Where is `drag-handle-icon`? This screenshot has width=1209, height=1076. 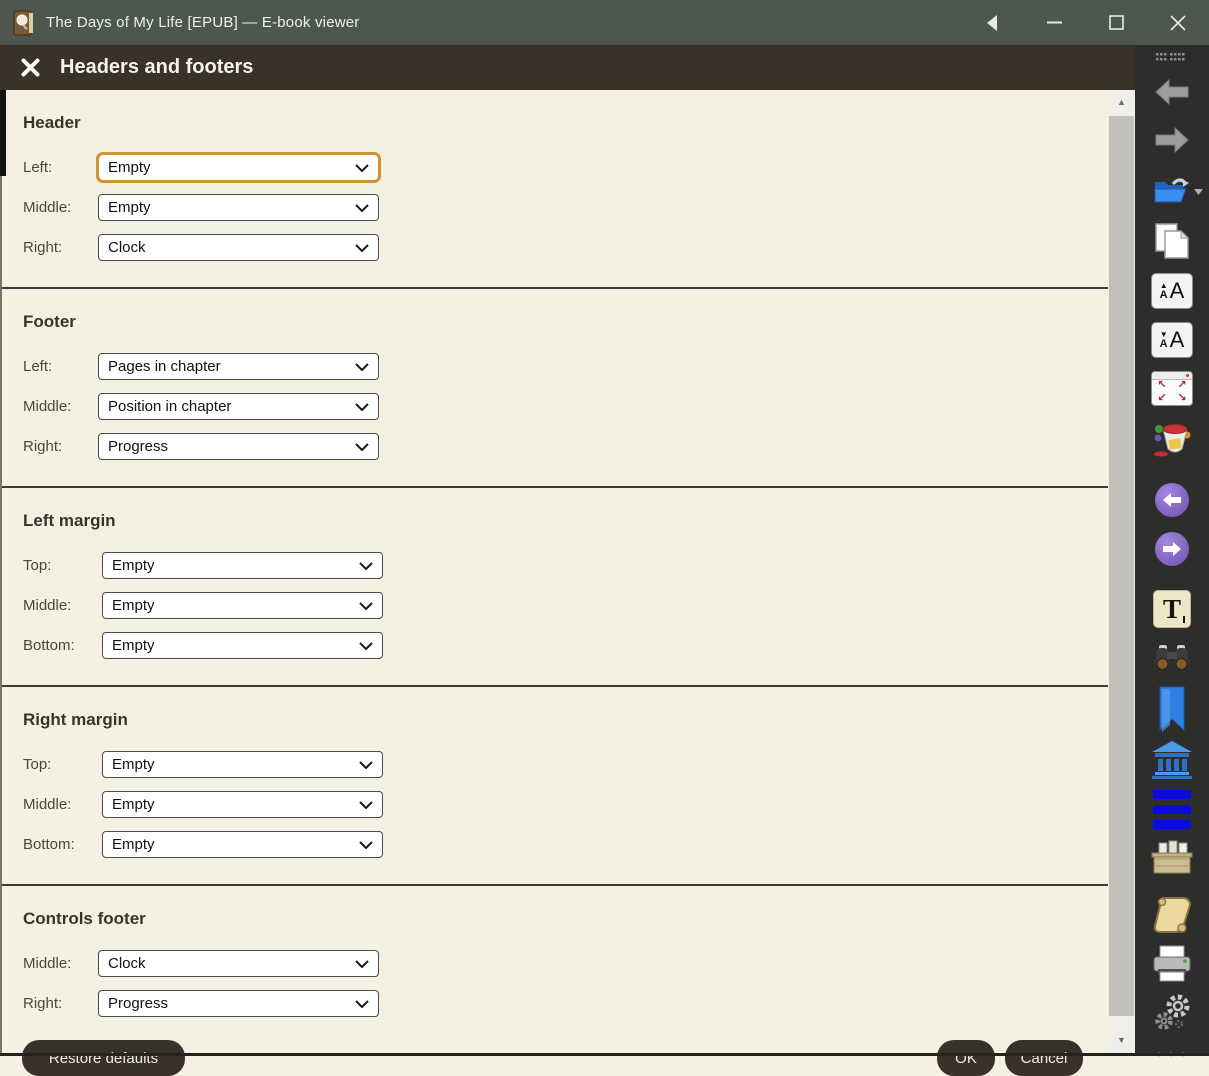
drag-handle-icon is located at coordinates (1170, 57).